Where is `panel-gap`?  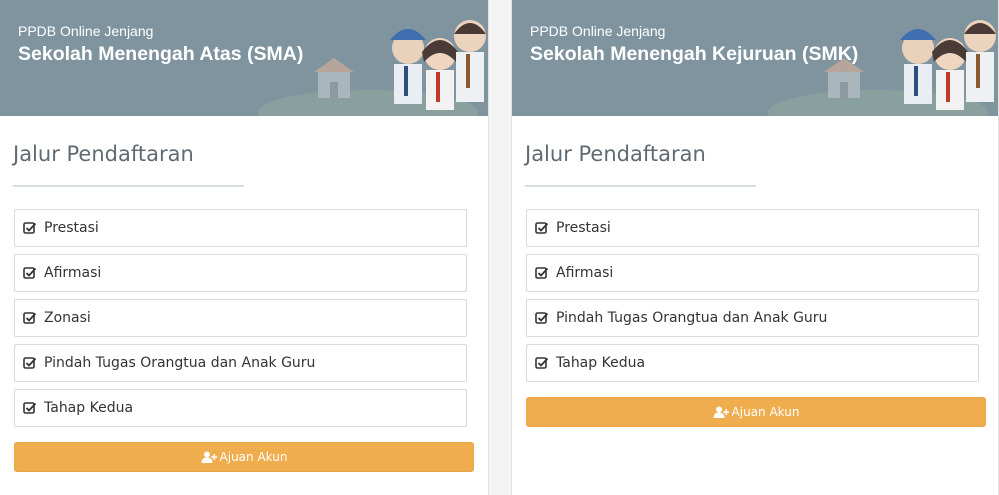 panel-gap is located at coordinates (500, 247).